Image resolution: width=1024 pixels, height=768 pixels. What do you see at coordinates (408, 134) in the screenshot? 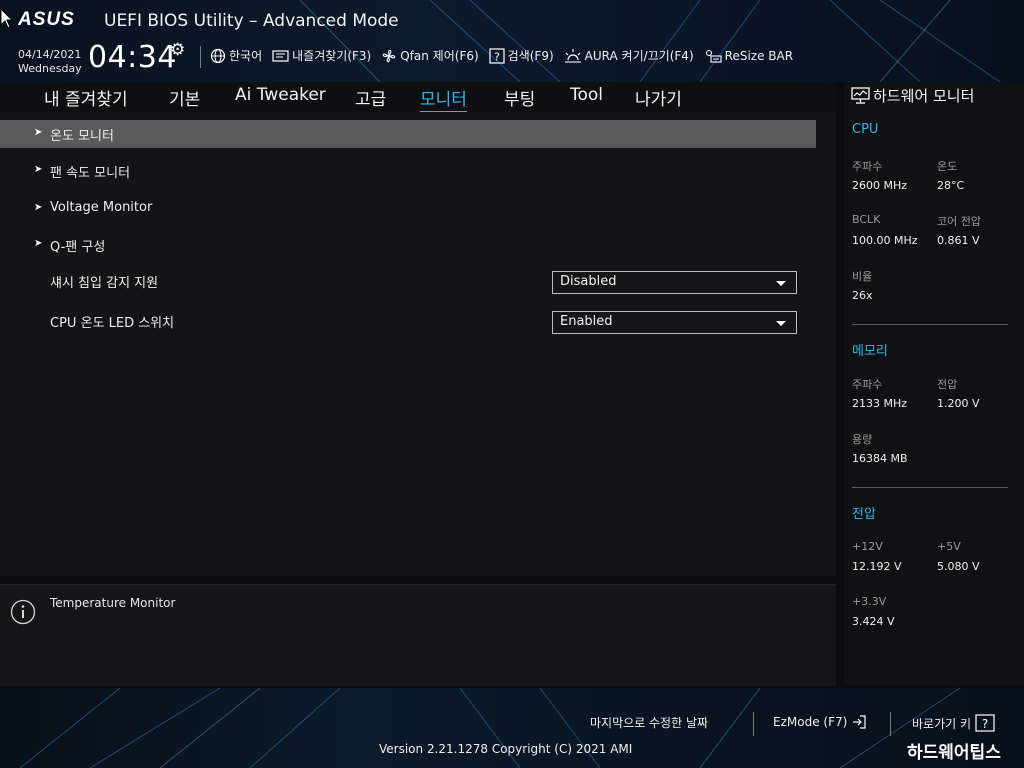
I see `menu-item-temperature-monitor: ➤ 온도 모니터` at bounding box center [408, 134].